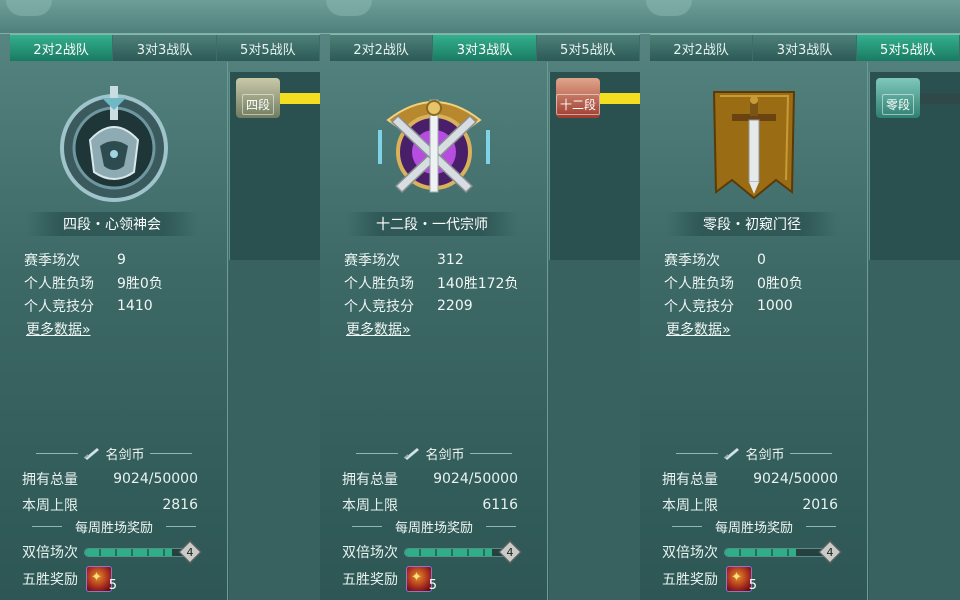  Describe the element at coordinates (754, 145) in the screenshot. I see `banner-sword-emblem-icon` at that location.